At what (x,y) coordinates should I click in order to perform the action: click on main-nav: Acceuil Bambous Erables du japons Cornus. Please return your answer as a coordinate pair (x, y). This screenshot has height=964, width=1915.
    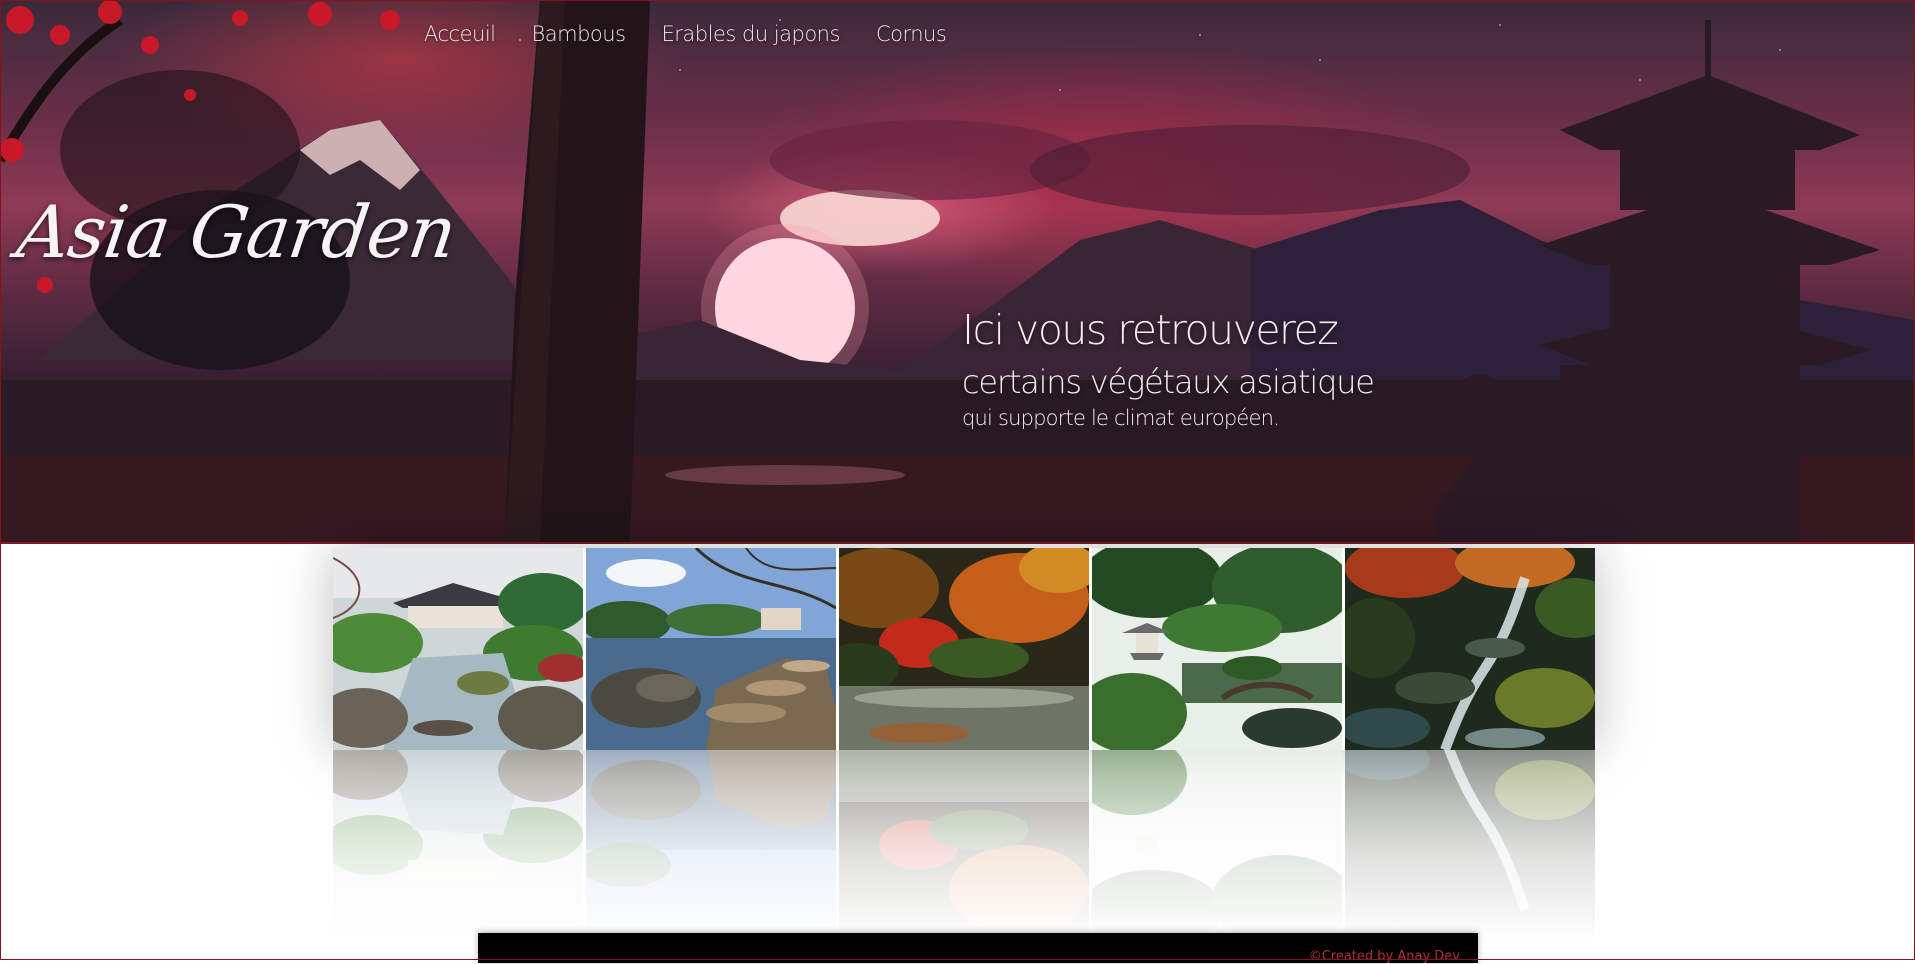
    Looking at the image, I should click on (685, 34).